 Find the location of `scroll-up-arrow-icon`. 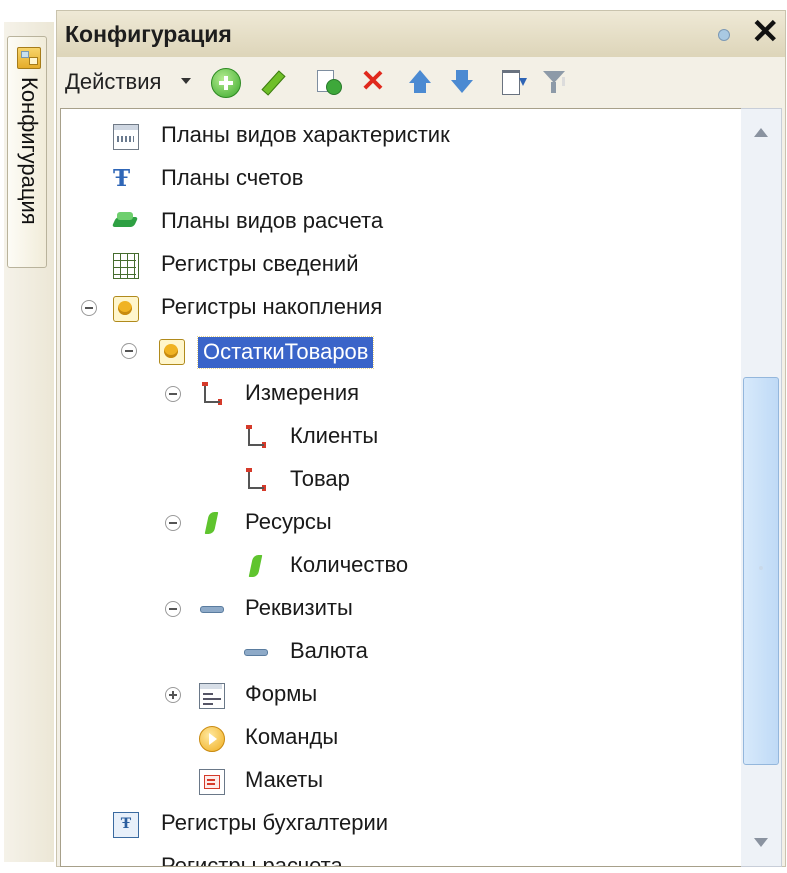

scroll-up-arrow-icon is located at coordinates (760, 132).